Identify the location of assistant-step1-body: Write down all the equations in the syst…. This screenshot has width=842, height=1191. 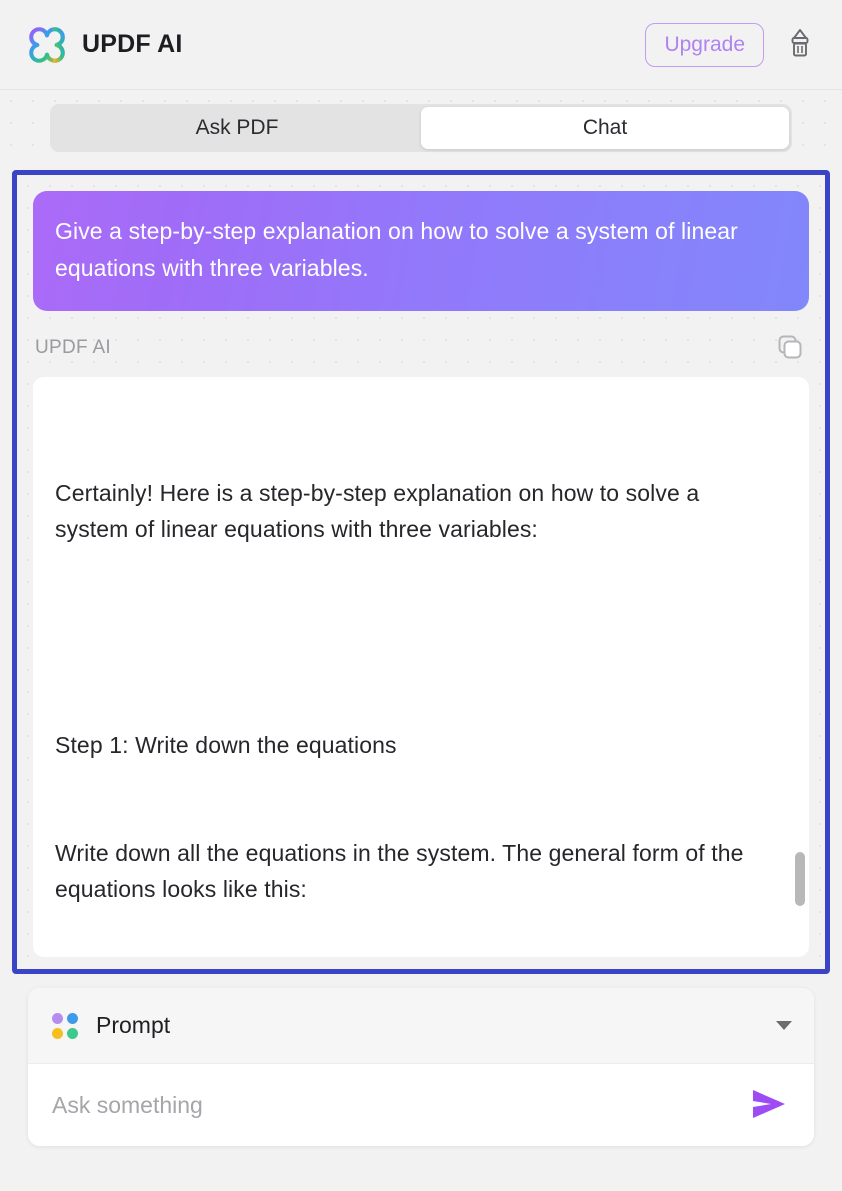
(403, 871).